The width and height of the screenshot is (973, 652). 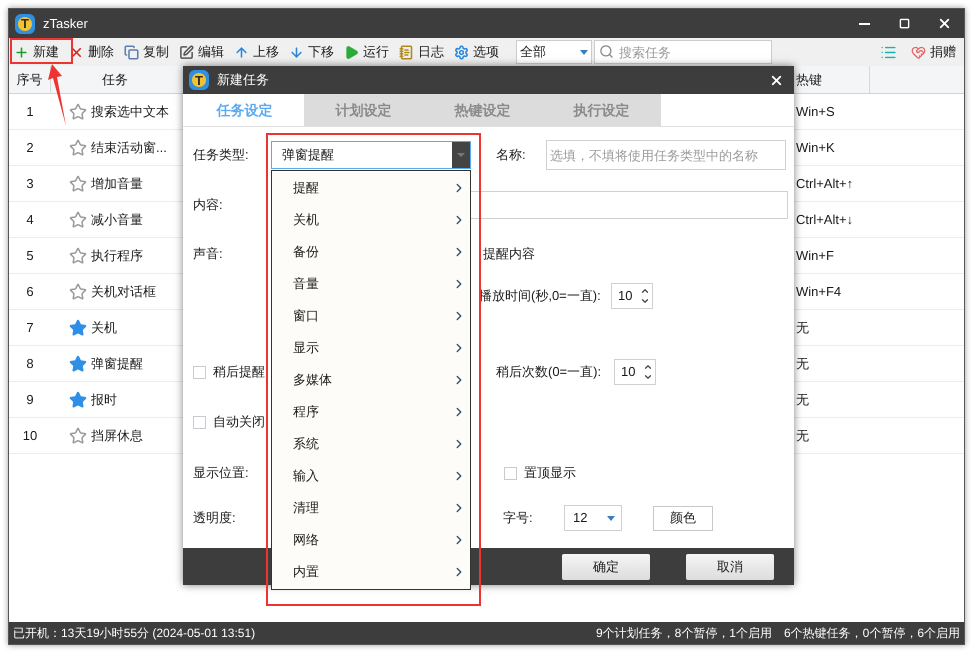 I want to click on plan-task-summary: 9个计划任务，8个暂停，1个启用, so click(x=684, y=633).